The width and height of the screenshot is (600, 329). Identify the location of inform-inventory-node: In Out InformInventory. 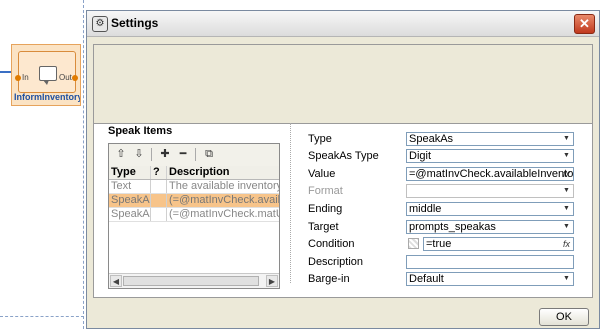
(46, 75).